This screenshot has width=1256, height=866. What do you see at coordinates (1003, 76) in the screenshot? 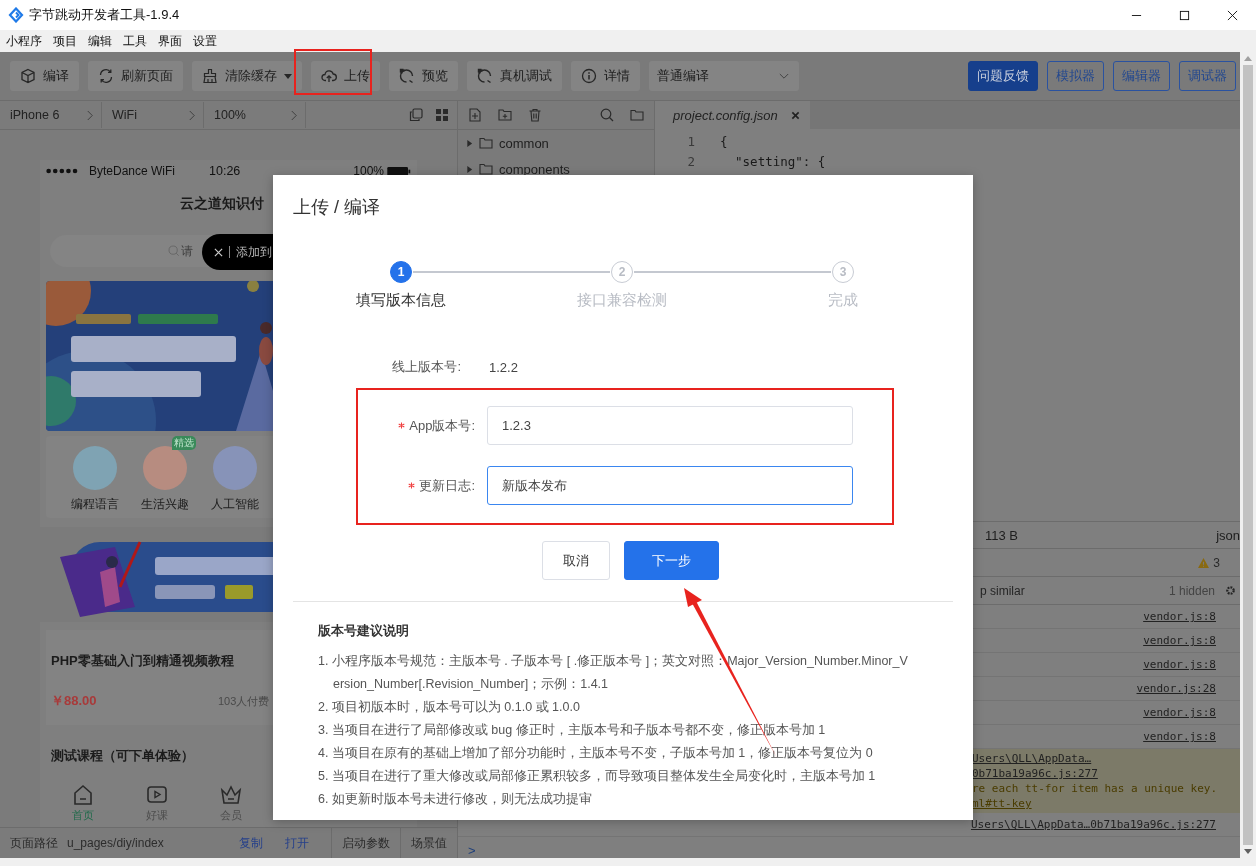
I see `toolbar-button: 问题反馈` at bounding box center [1003, 76].